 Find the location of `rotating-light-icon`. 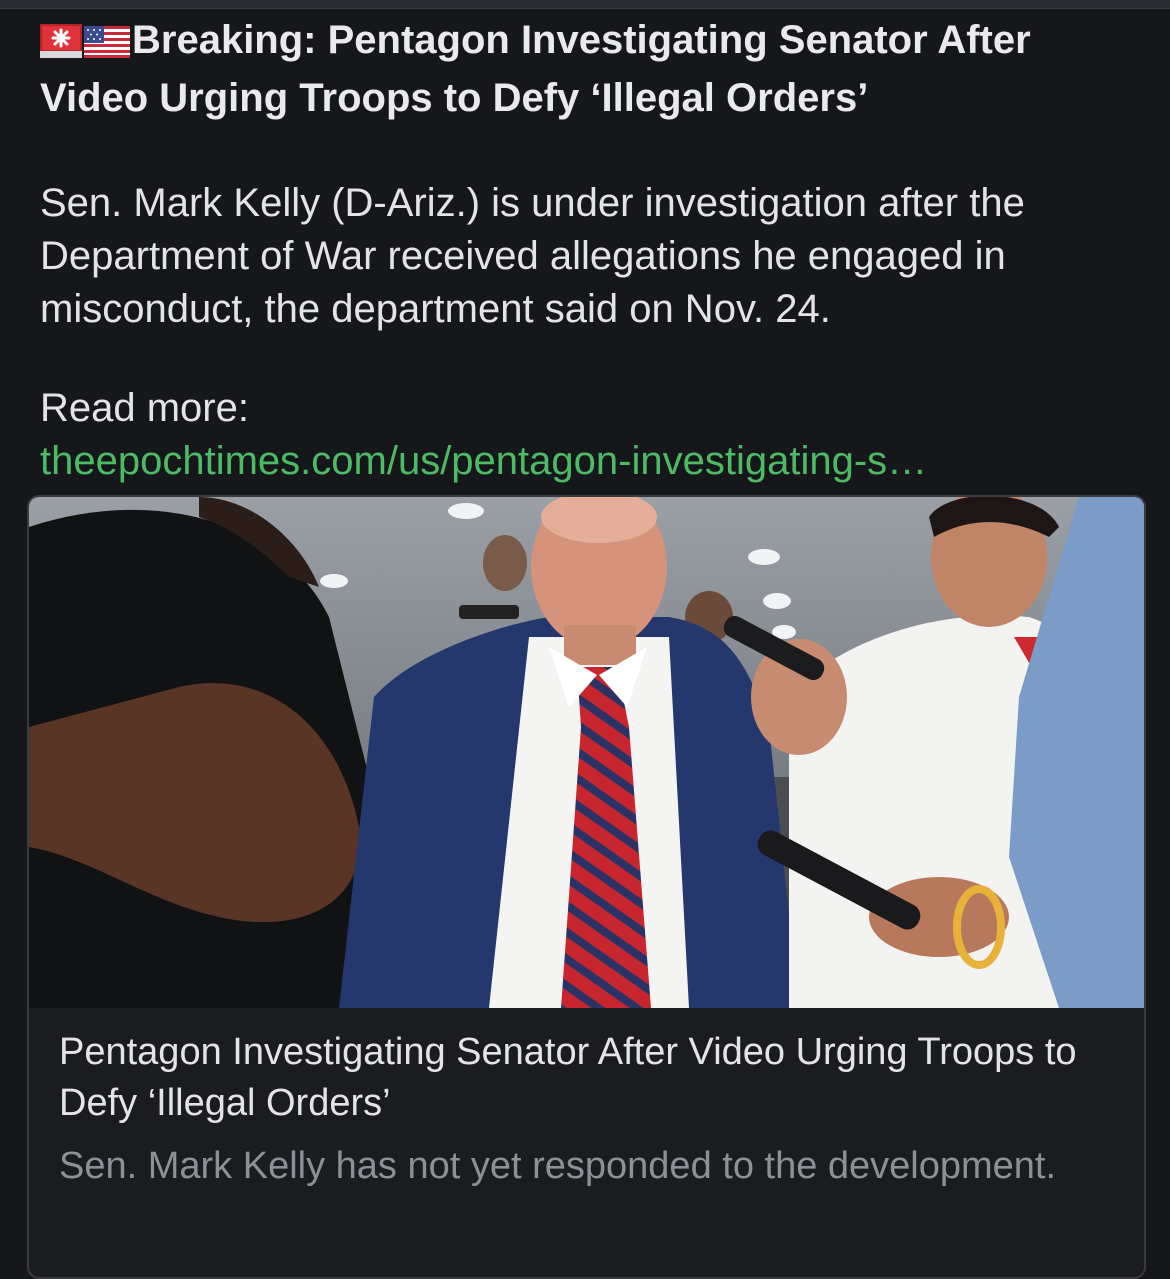

rotating-light-icon is located at coordinates (61, 45).